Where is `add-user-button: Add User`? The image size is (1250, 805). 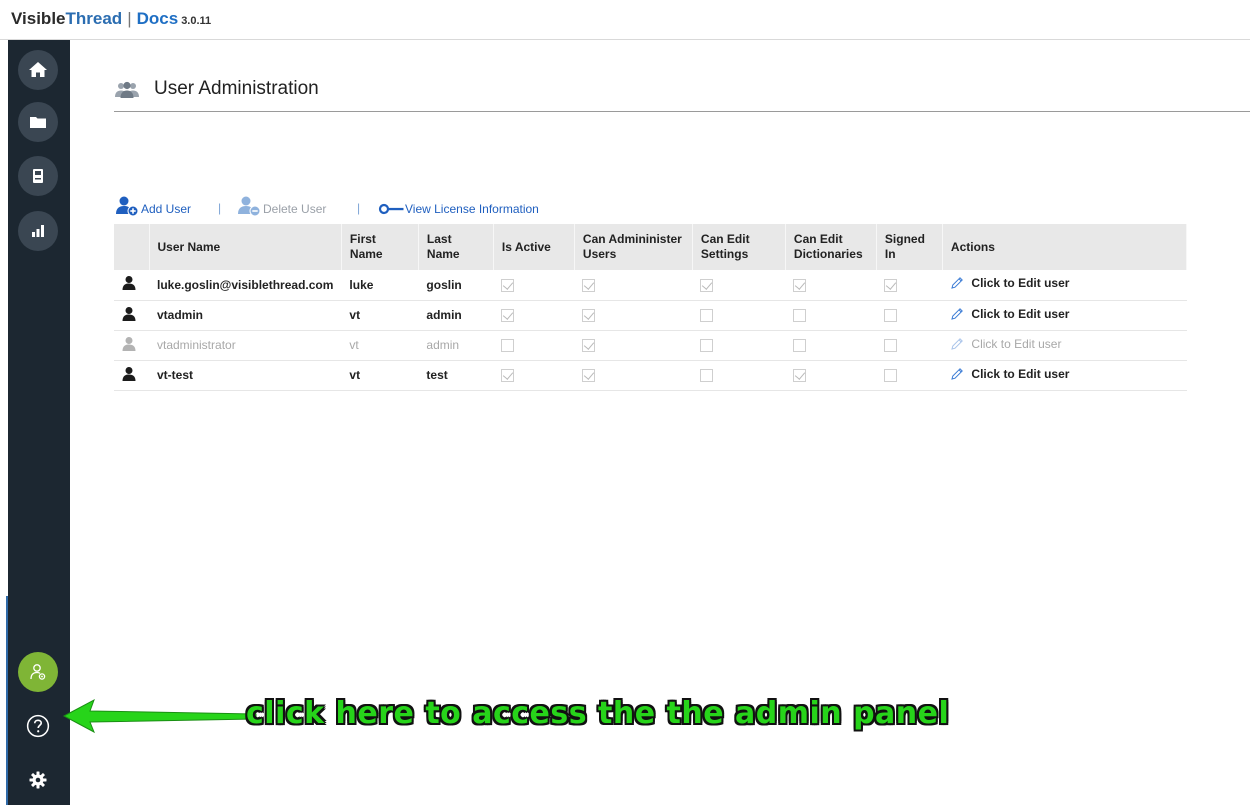
add-user-button: Add User is located at coordinates (152, 206).